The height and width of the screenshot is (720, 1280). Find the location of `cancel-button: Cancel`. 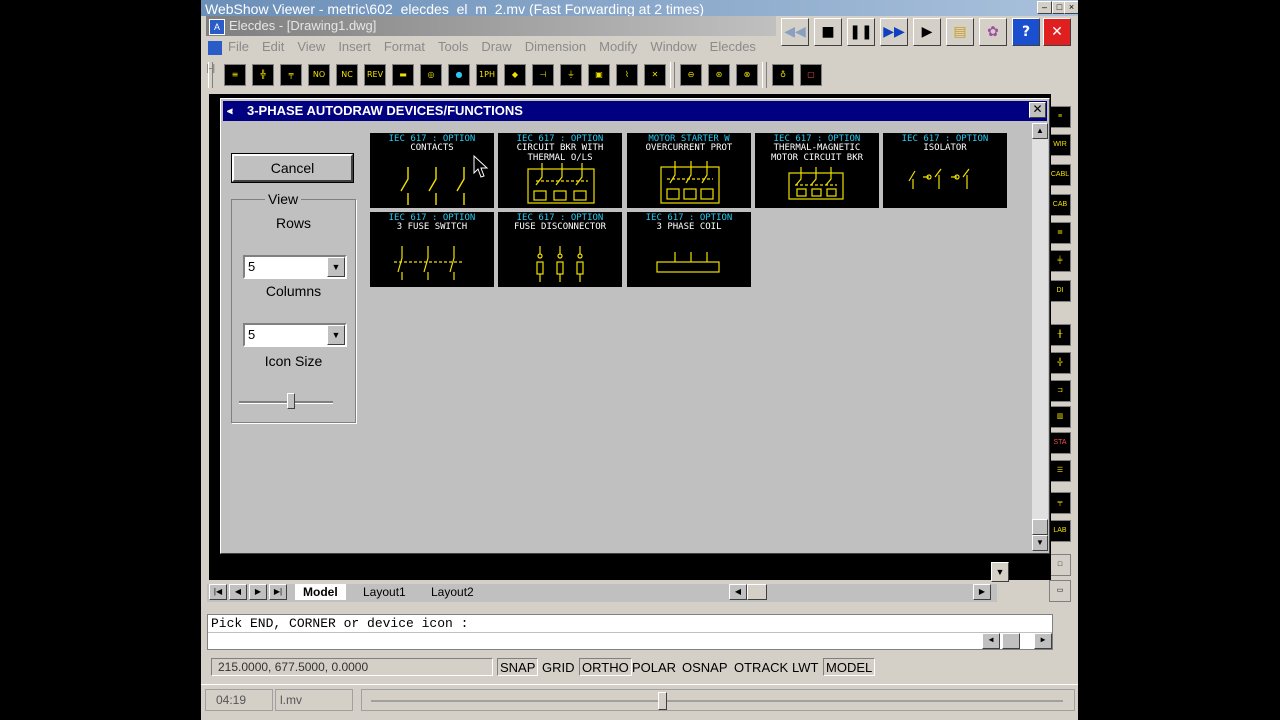

cancel-button: Cancel is located at coordinates (292, 168).